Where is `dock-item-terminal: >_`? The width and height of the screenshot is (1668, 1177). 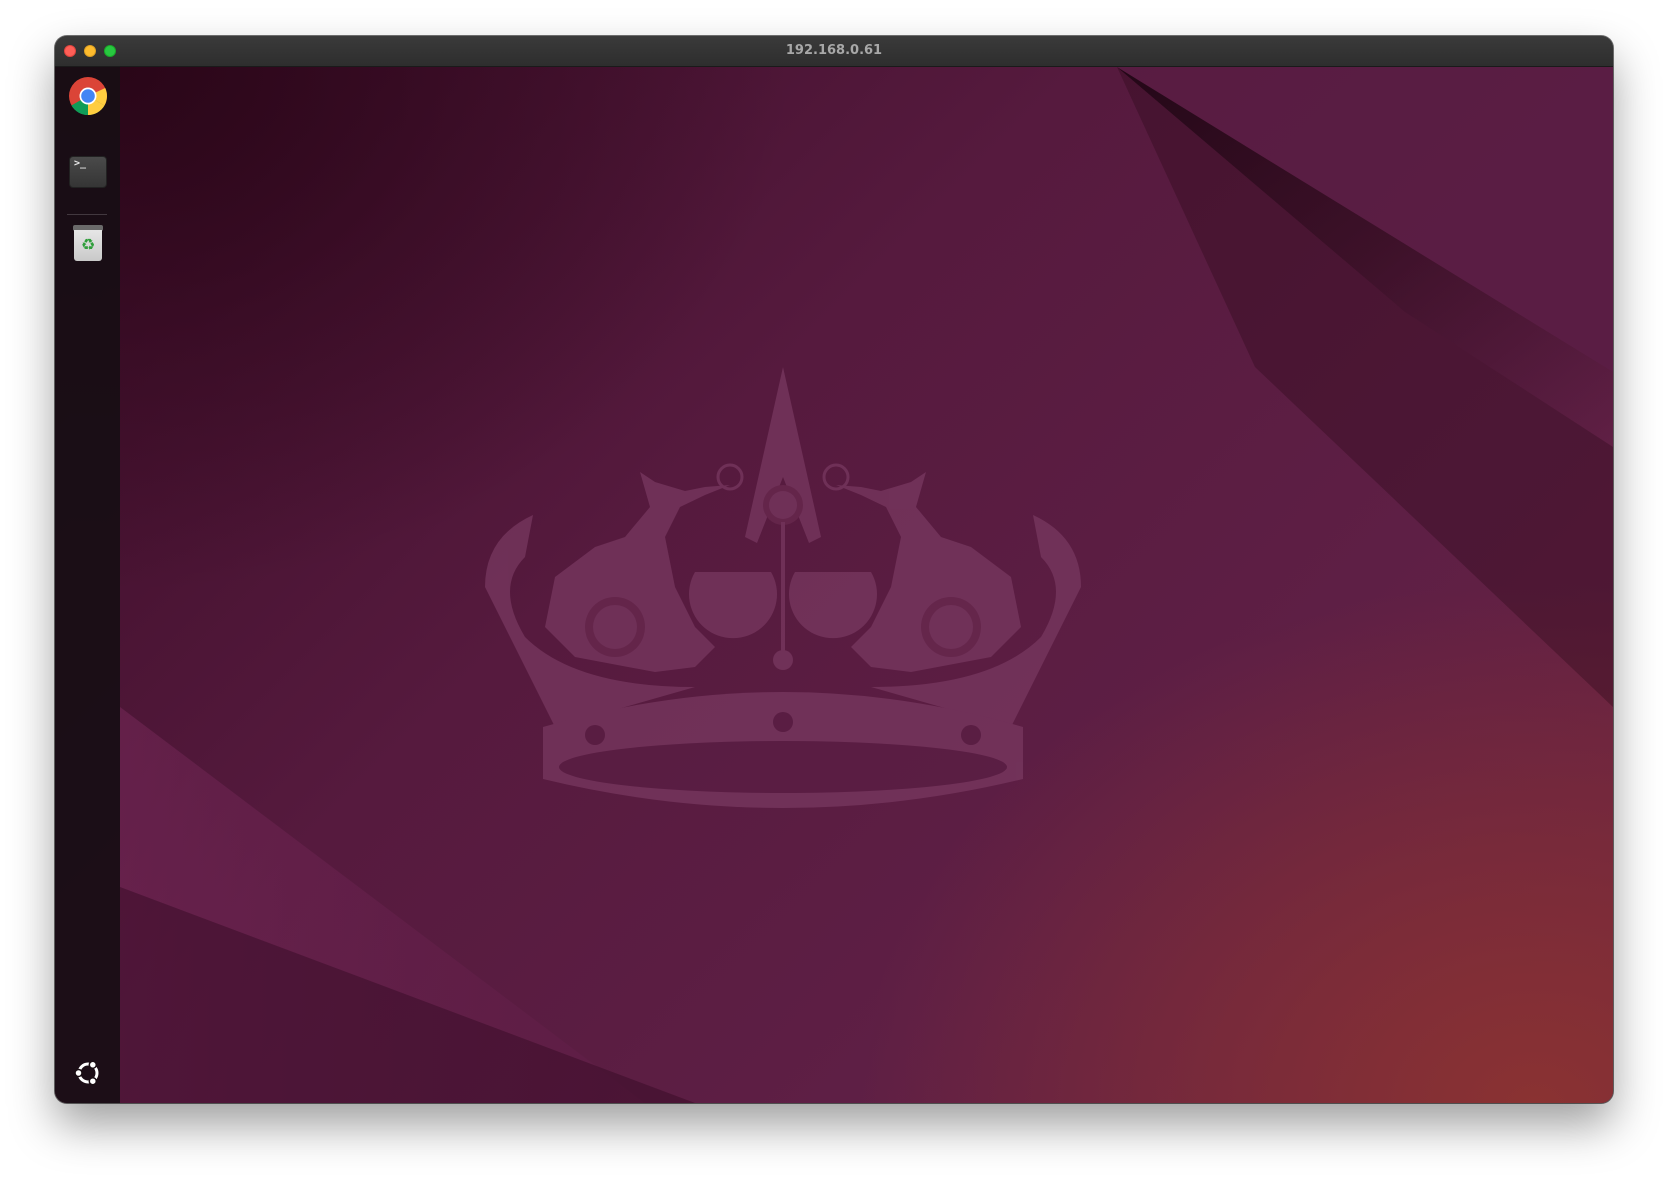
dock-item-terminal: >_ is located at coordinates (88, 172).